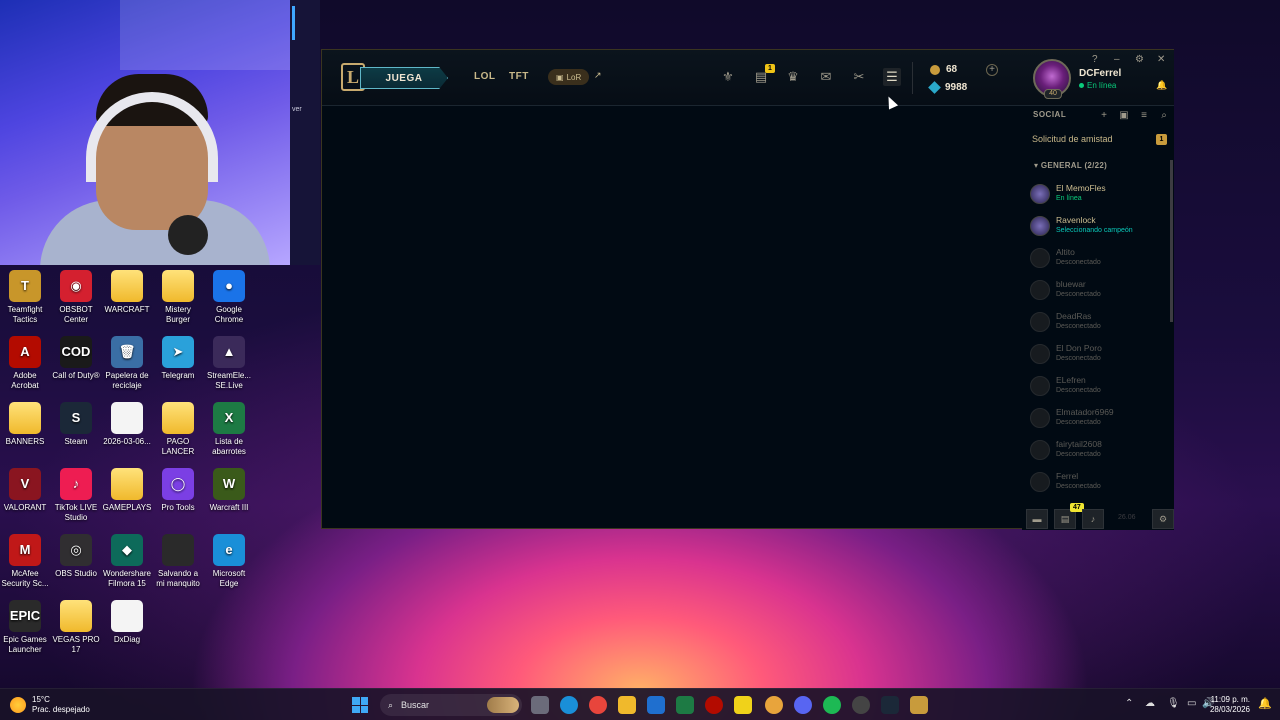 The image size is (1280, 720). I want to click on scrollbar-thumb, so click(1171, 241).